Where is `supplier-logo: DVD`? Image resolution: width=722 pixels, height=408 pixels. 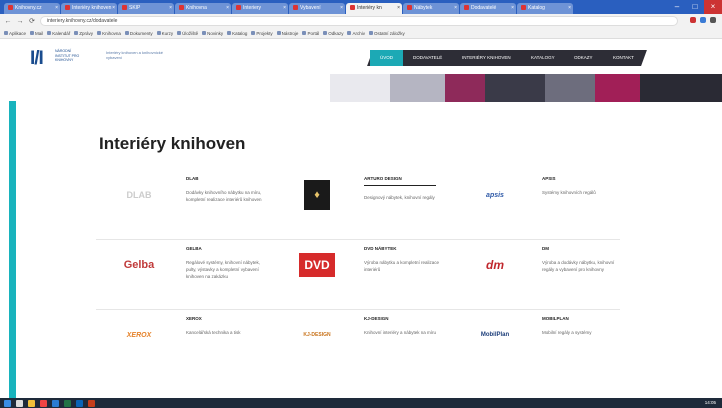
supplier-logo: DVD is located at coordinates (317, 265).